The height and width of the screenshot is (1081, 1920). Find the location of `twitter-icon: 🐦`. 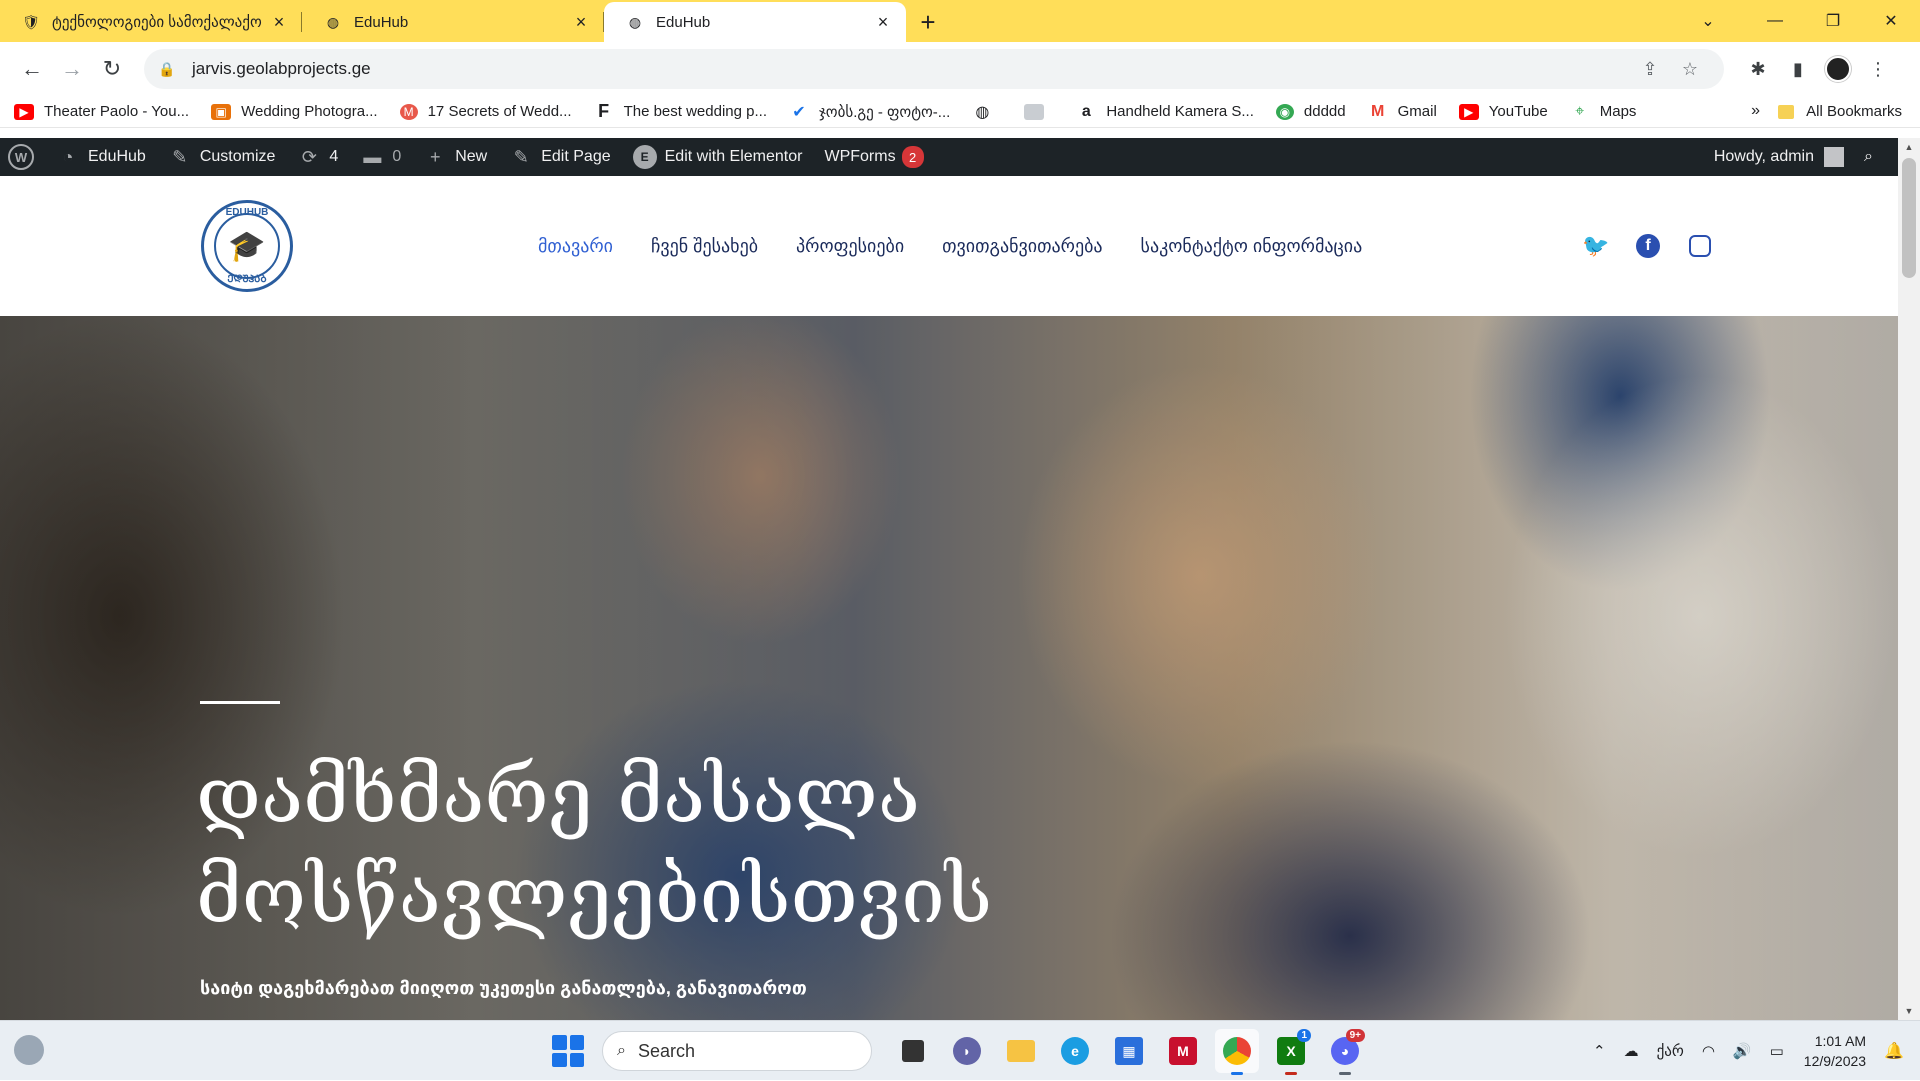

twitter-icon: 🐦 is located at coordinates (1596, 246).